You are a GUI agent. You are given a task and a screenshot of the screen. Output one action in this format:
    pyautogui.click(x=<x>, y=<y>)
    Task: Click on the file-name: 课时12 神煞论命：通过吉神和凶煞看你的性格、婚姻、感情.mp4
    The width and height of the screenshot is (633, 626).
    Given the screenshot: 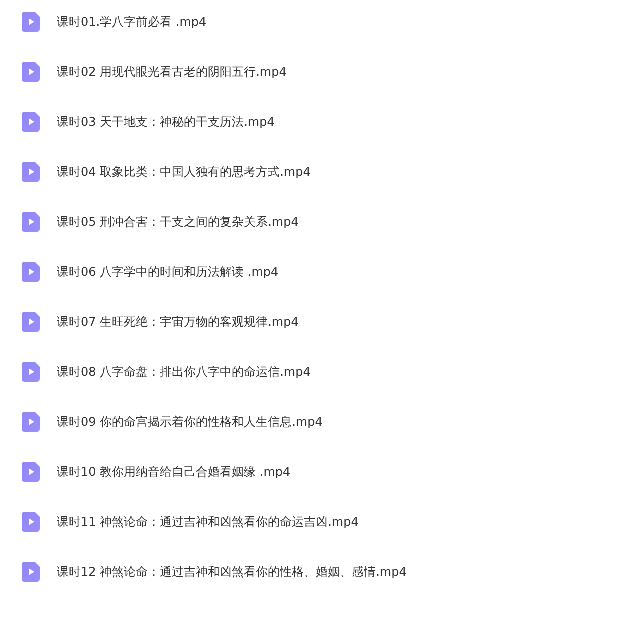 What is the action you would take?
    pyautogui.click(x=232, y=572)
    